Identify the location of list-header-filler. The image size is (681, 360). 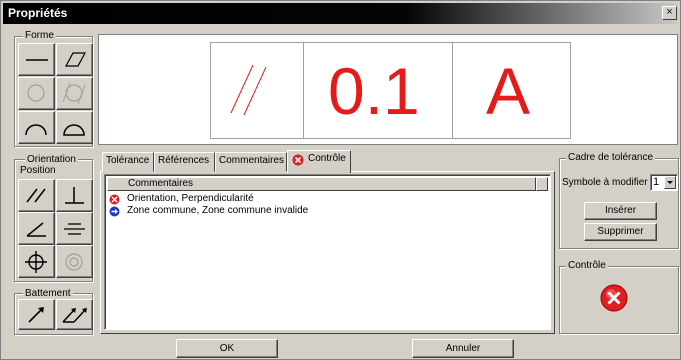
(542, 184).